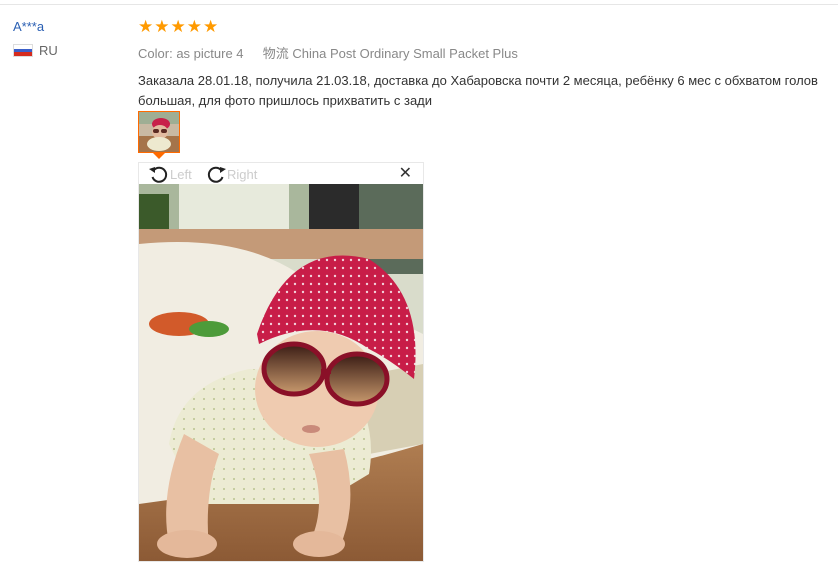  Describe the element at coordinates (216, 174) in the screenshot. I see `rotate-right-icon` at that location.